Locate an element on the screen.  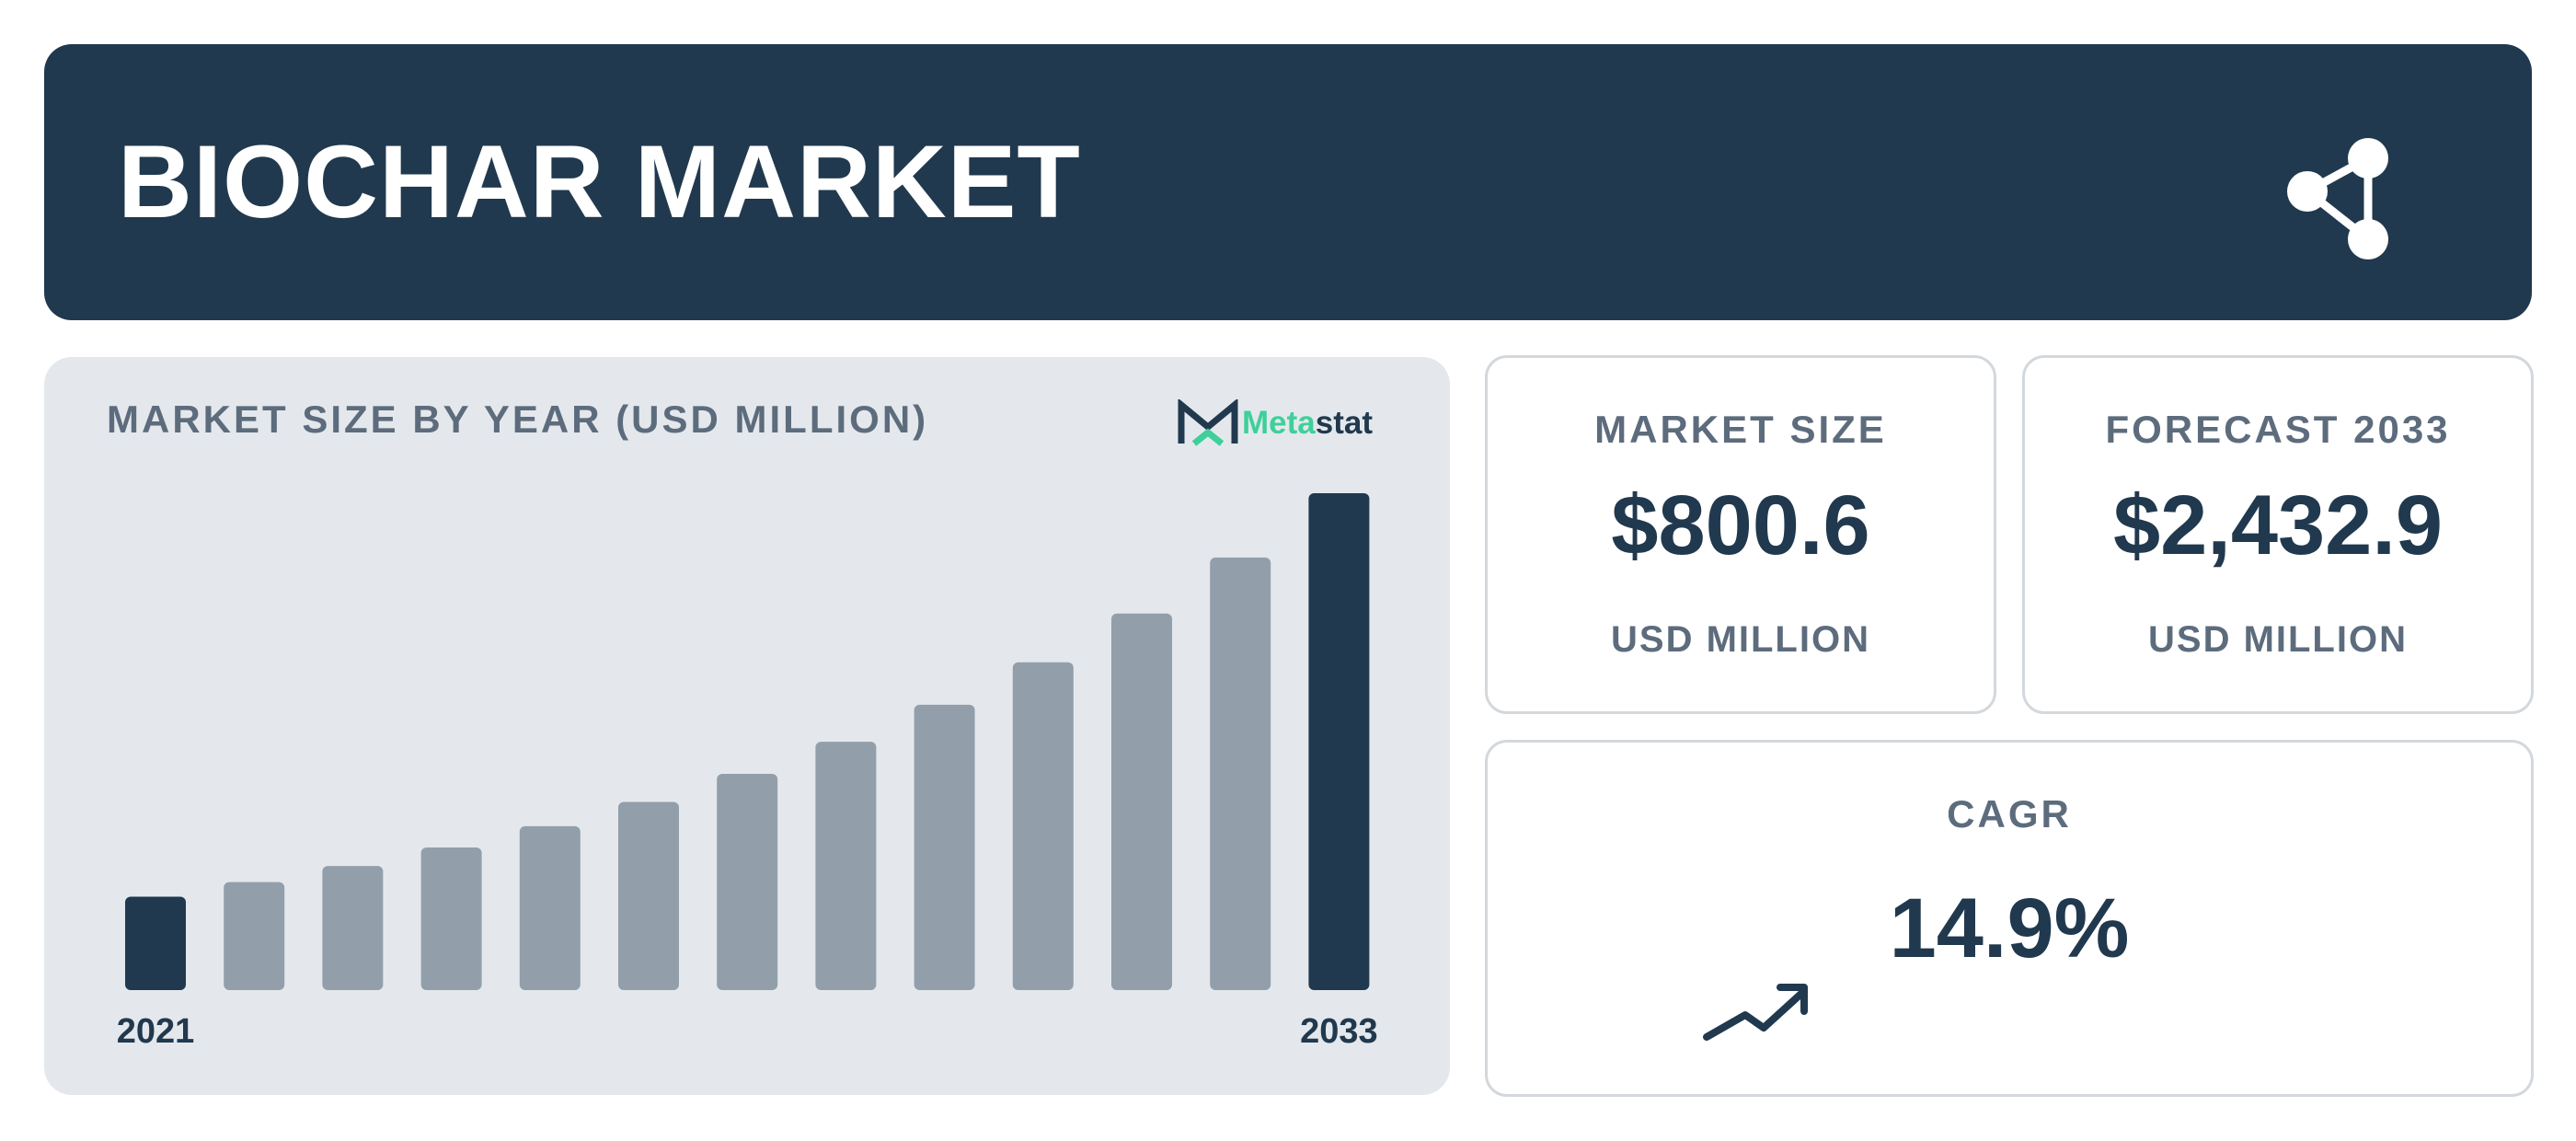
cagr-label: CAGR is located at coordinates (2009, 814).